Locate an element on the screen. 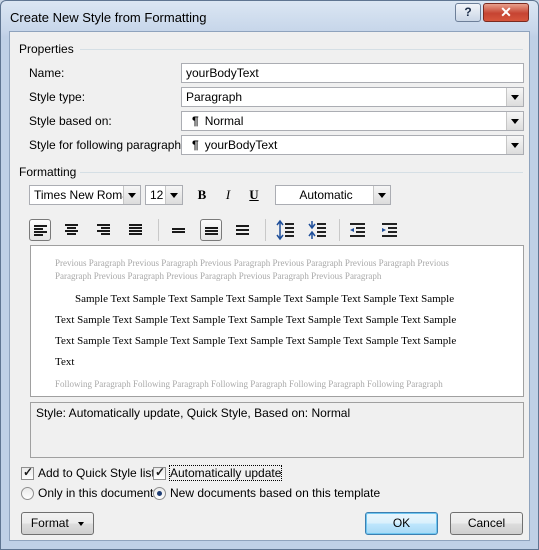 This screenshot has width=539, height=550. name-input: yourBodyText is located at coordinates (352, 73).